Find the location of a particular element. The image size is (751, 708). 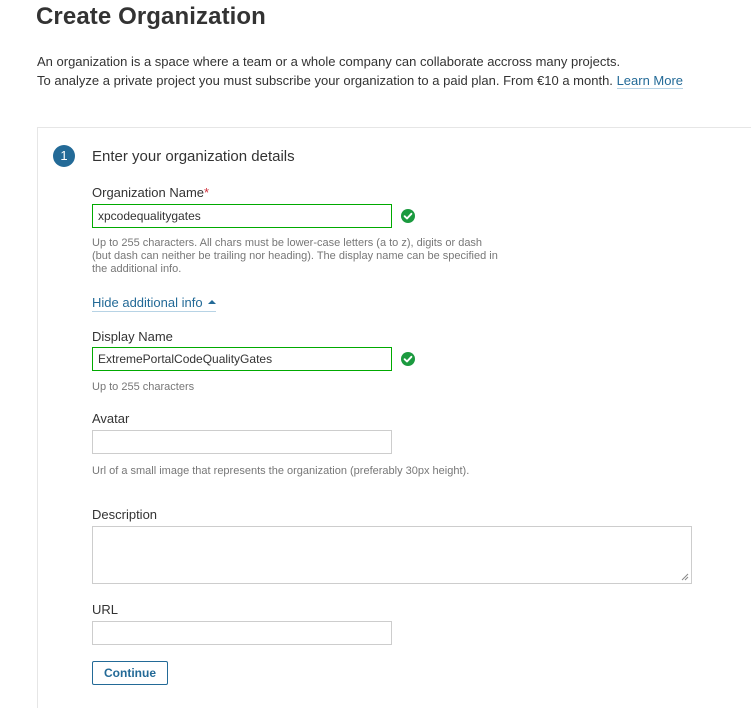

hide-additional-info-link: Hide additional info is located at coordinates (154, 303).